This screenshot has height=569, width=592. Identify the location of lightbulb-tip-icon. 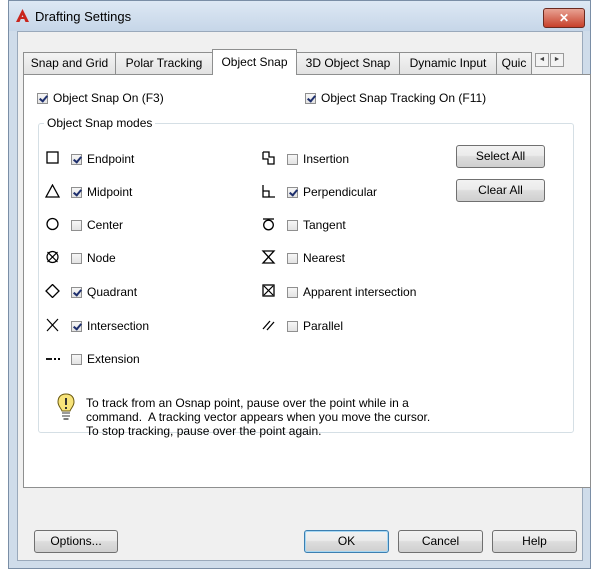
(66, 406).